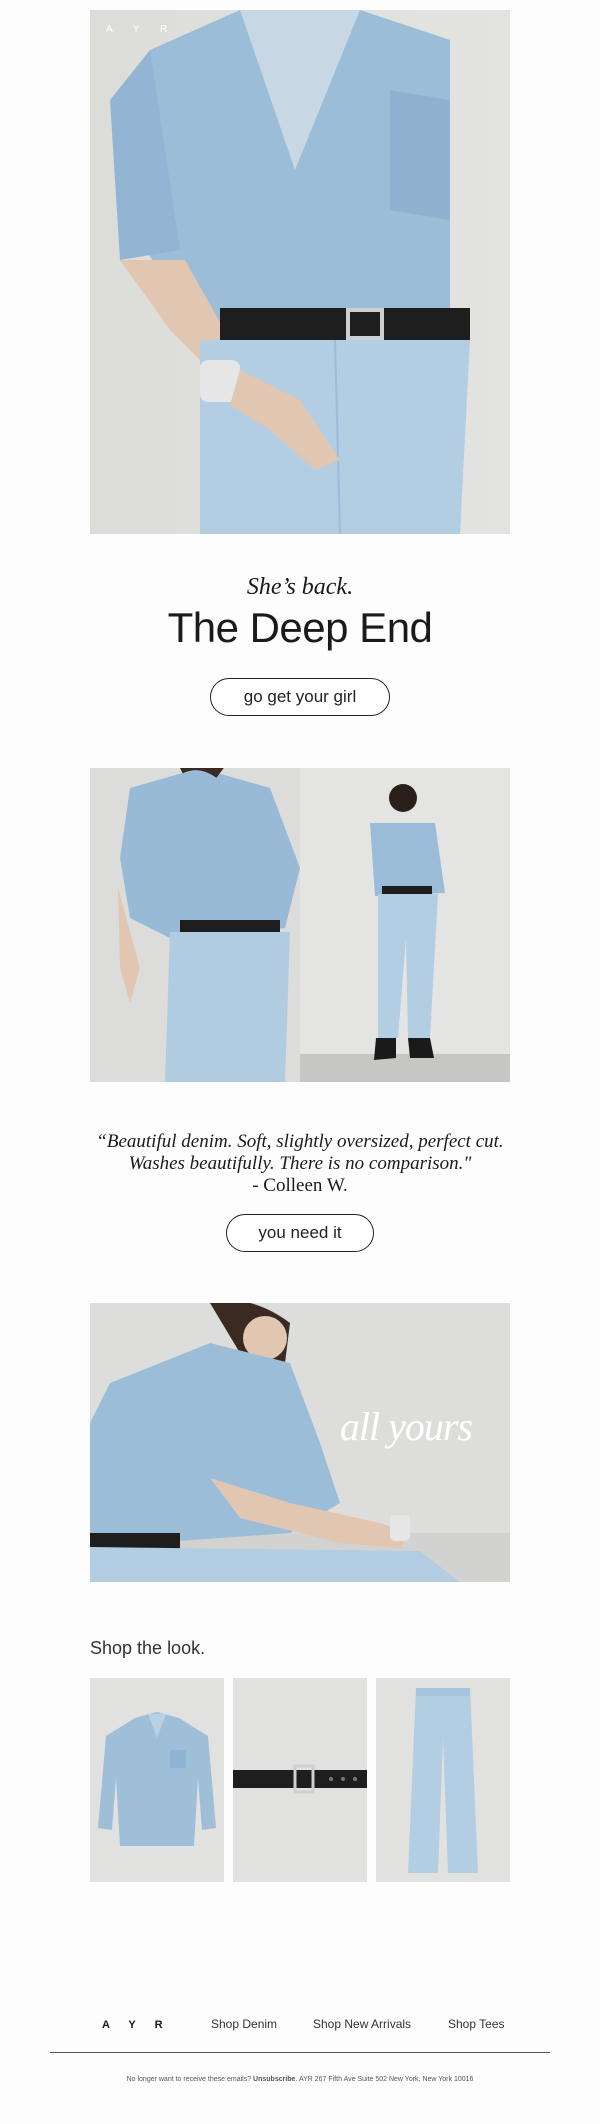 This screenshot has width=600, height=2124. I want to click on jeans-icon, so click(443, 1780).